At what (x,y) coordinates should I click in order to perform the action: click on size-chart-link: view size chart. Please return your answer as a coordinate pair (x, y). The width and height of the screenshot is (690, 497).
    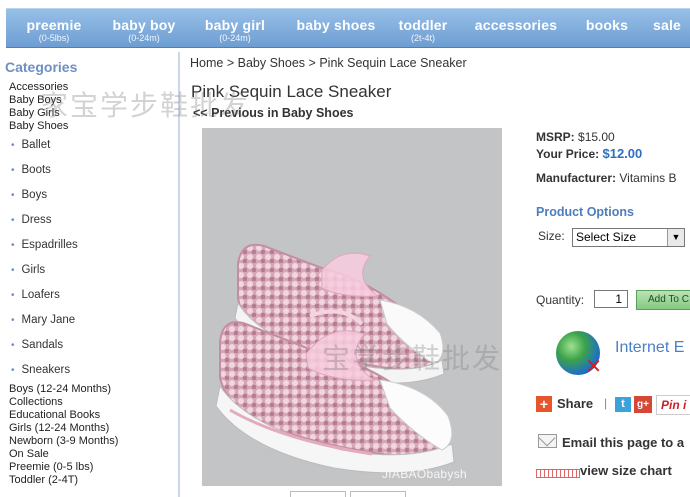
    Looking at the image, I should click on (626, 470).